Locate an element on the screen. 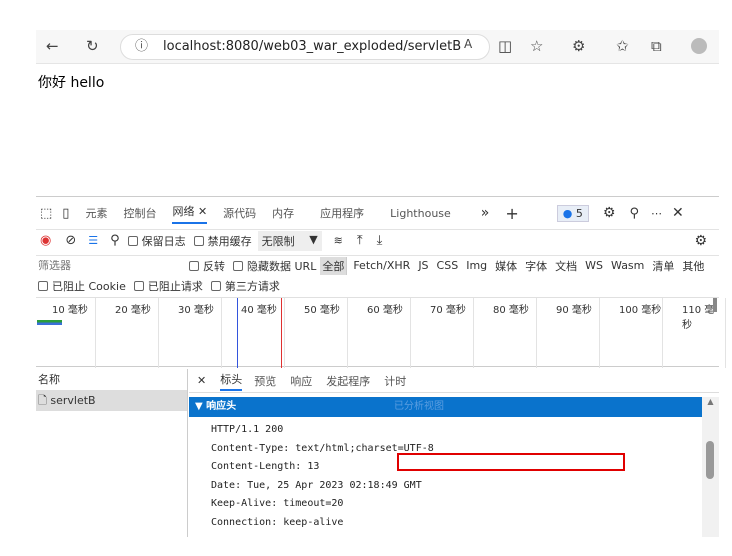 This screenshot has height=556, width=732. type-filter-img: Img is located at coordinates (476, 265).